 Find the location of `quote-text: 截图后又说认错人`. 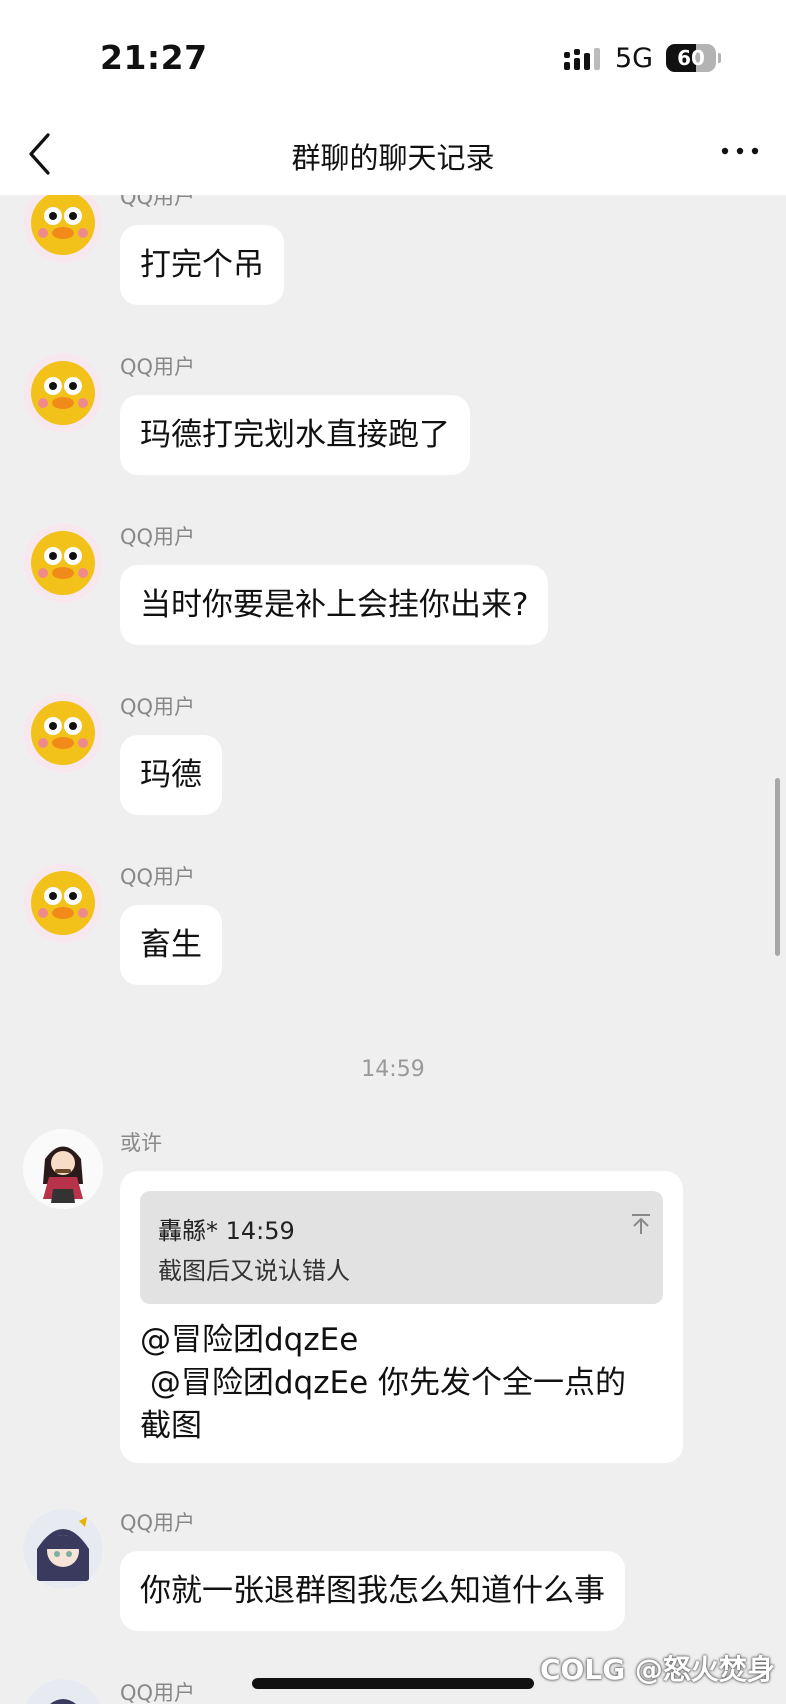

quote-text: 截图后又说认错人 is located at coordinates (254, 1271).